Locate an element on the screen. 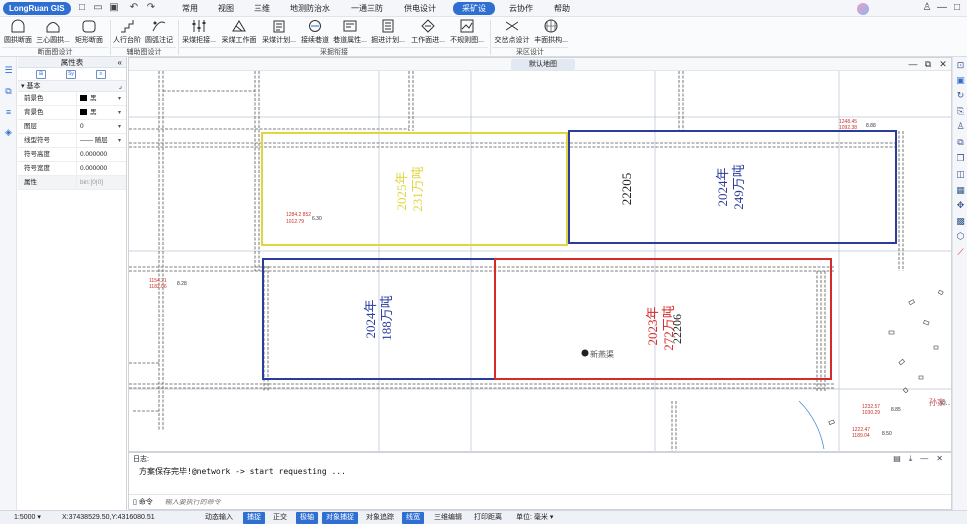 The height and width of the screenshot is (524, 967). group-section-design: 断面图设计 is located at coordinates (55, 52).